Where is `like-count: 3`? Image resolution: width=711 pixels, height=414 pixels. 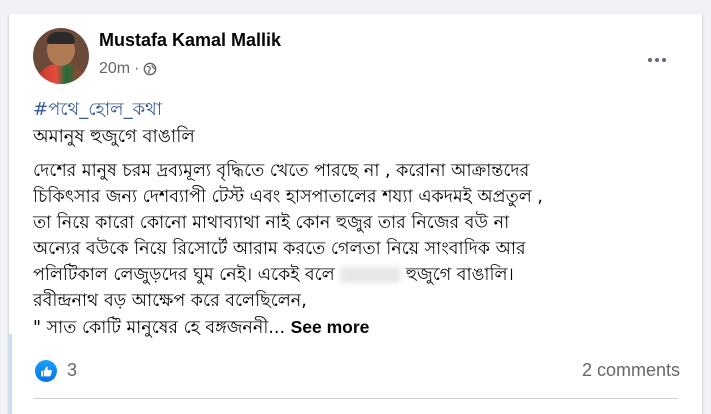
like-count: 3 is located at coordinates (72, 370).